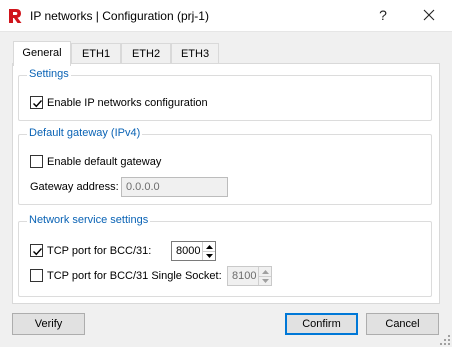 The height and width of the screenshot is (347, 452). I want to click on gateway-address-input, so click(174, 187).